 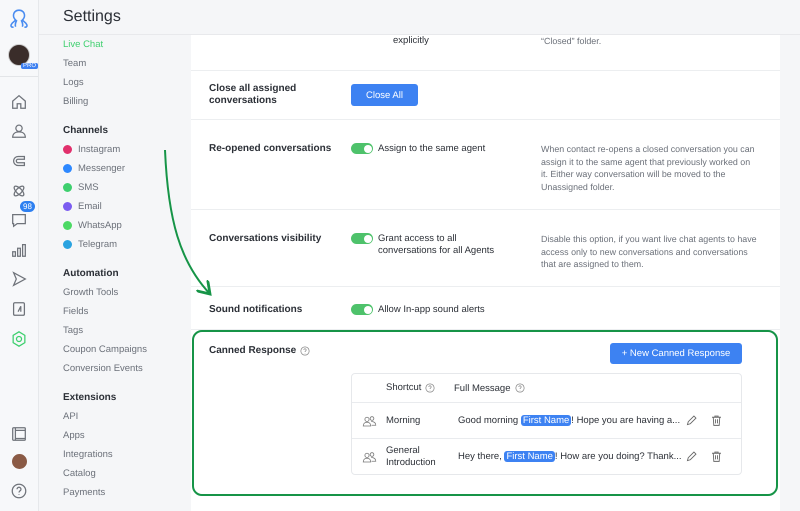 What do you see at coordinates (127, 349) in the screenshot?
I see `sidebar-item: Coupon Campaigns` at bounding box center [127, 349].